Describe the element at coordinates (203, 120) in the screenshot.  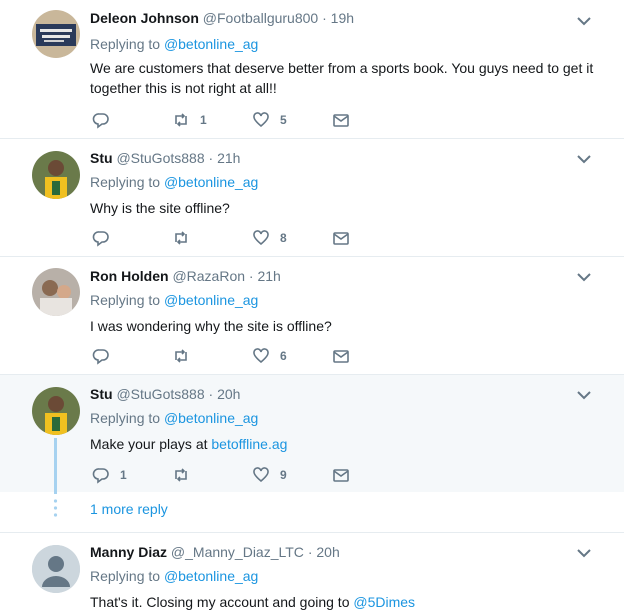
I see `retweet-count: 1` at that location.